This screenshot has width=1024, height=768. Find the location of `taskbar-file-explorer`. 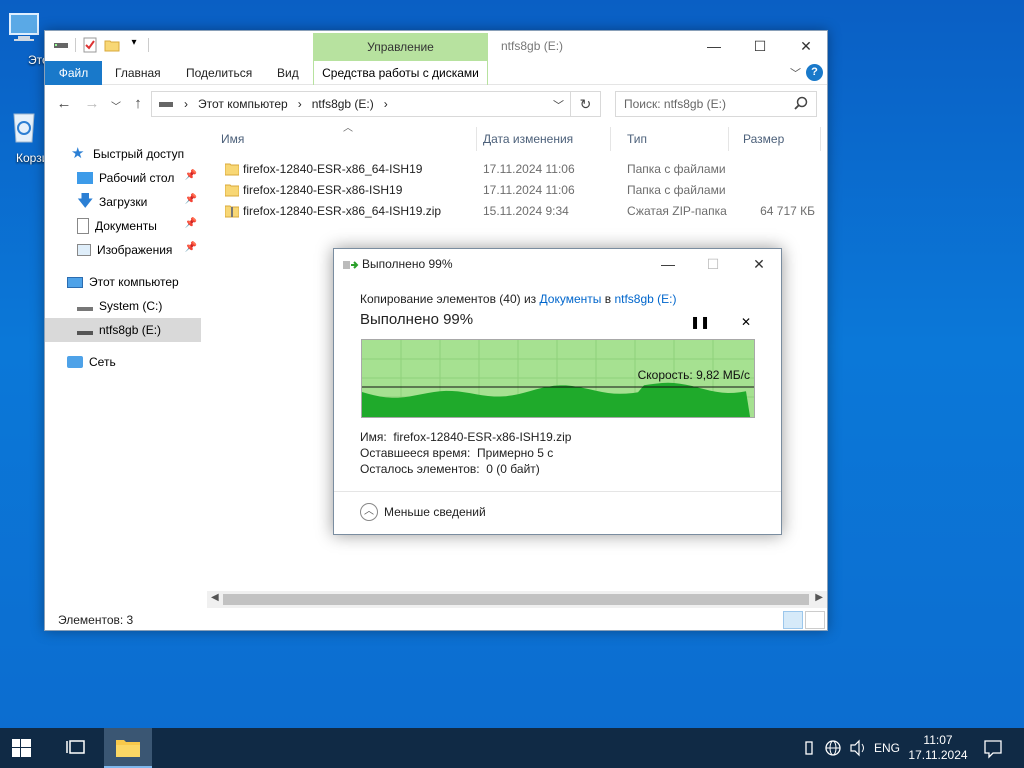

taskbar-file-explorer is located at coordinates (128, 748).